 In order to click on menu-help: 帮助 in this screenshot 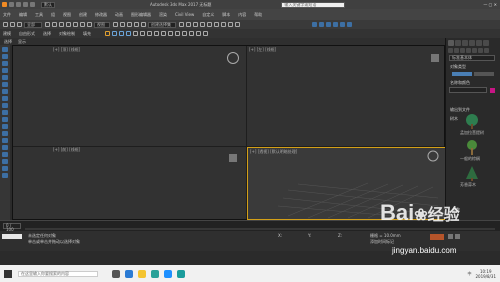, I will do `click(258, 15)`.